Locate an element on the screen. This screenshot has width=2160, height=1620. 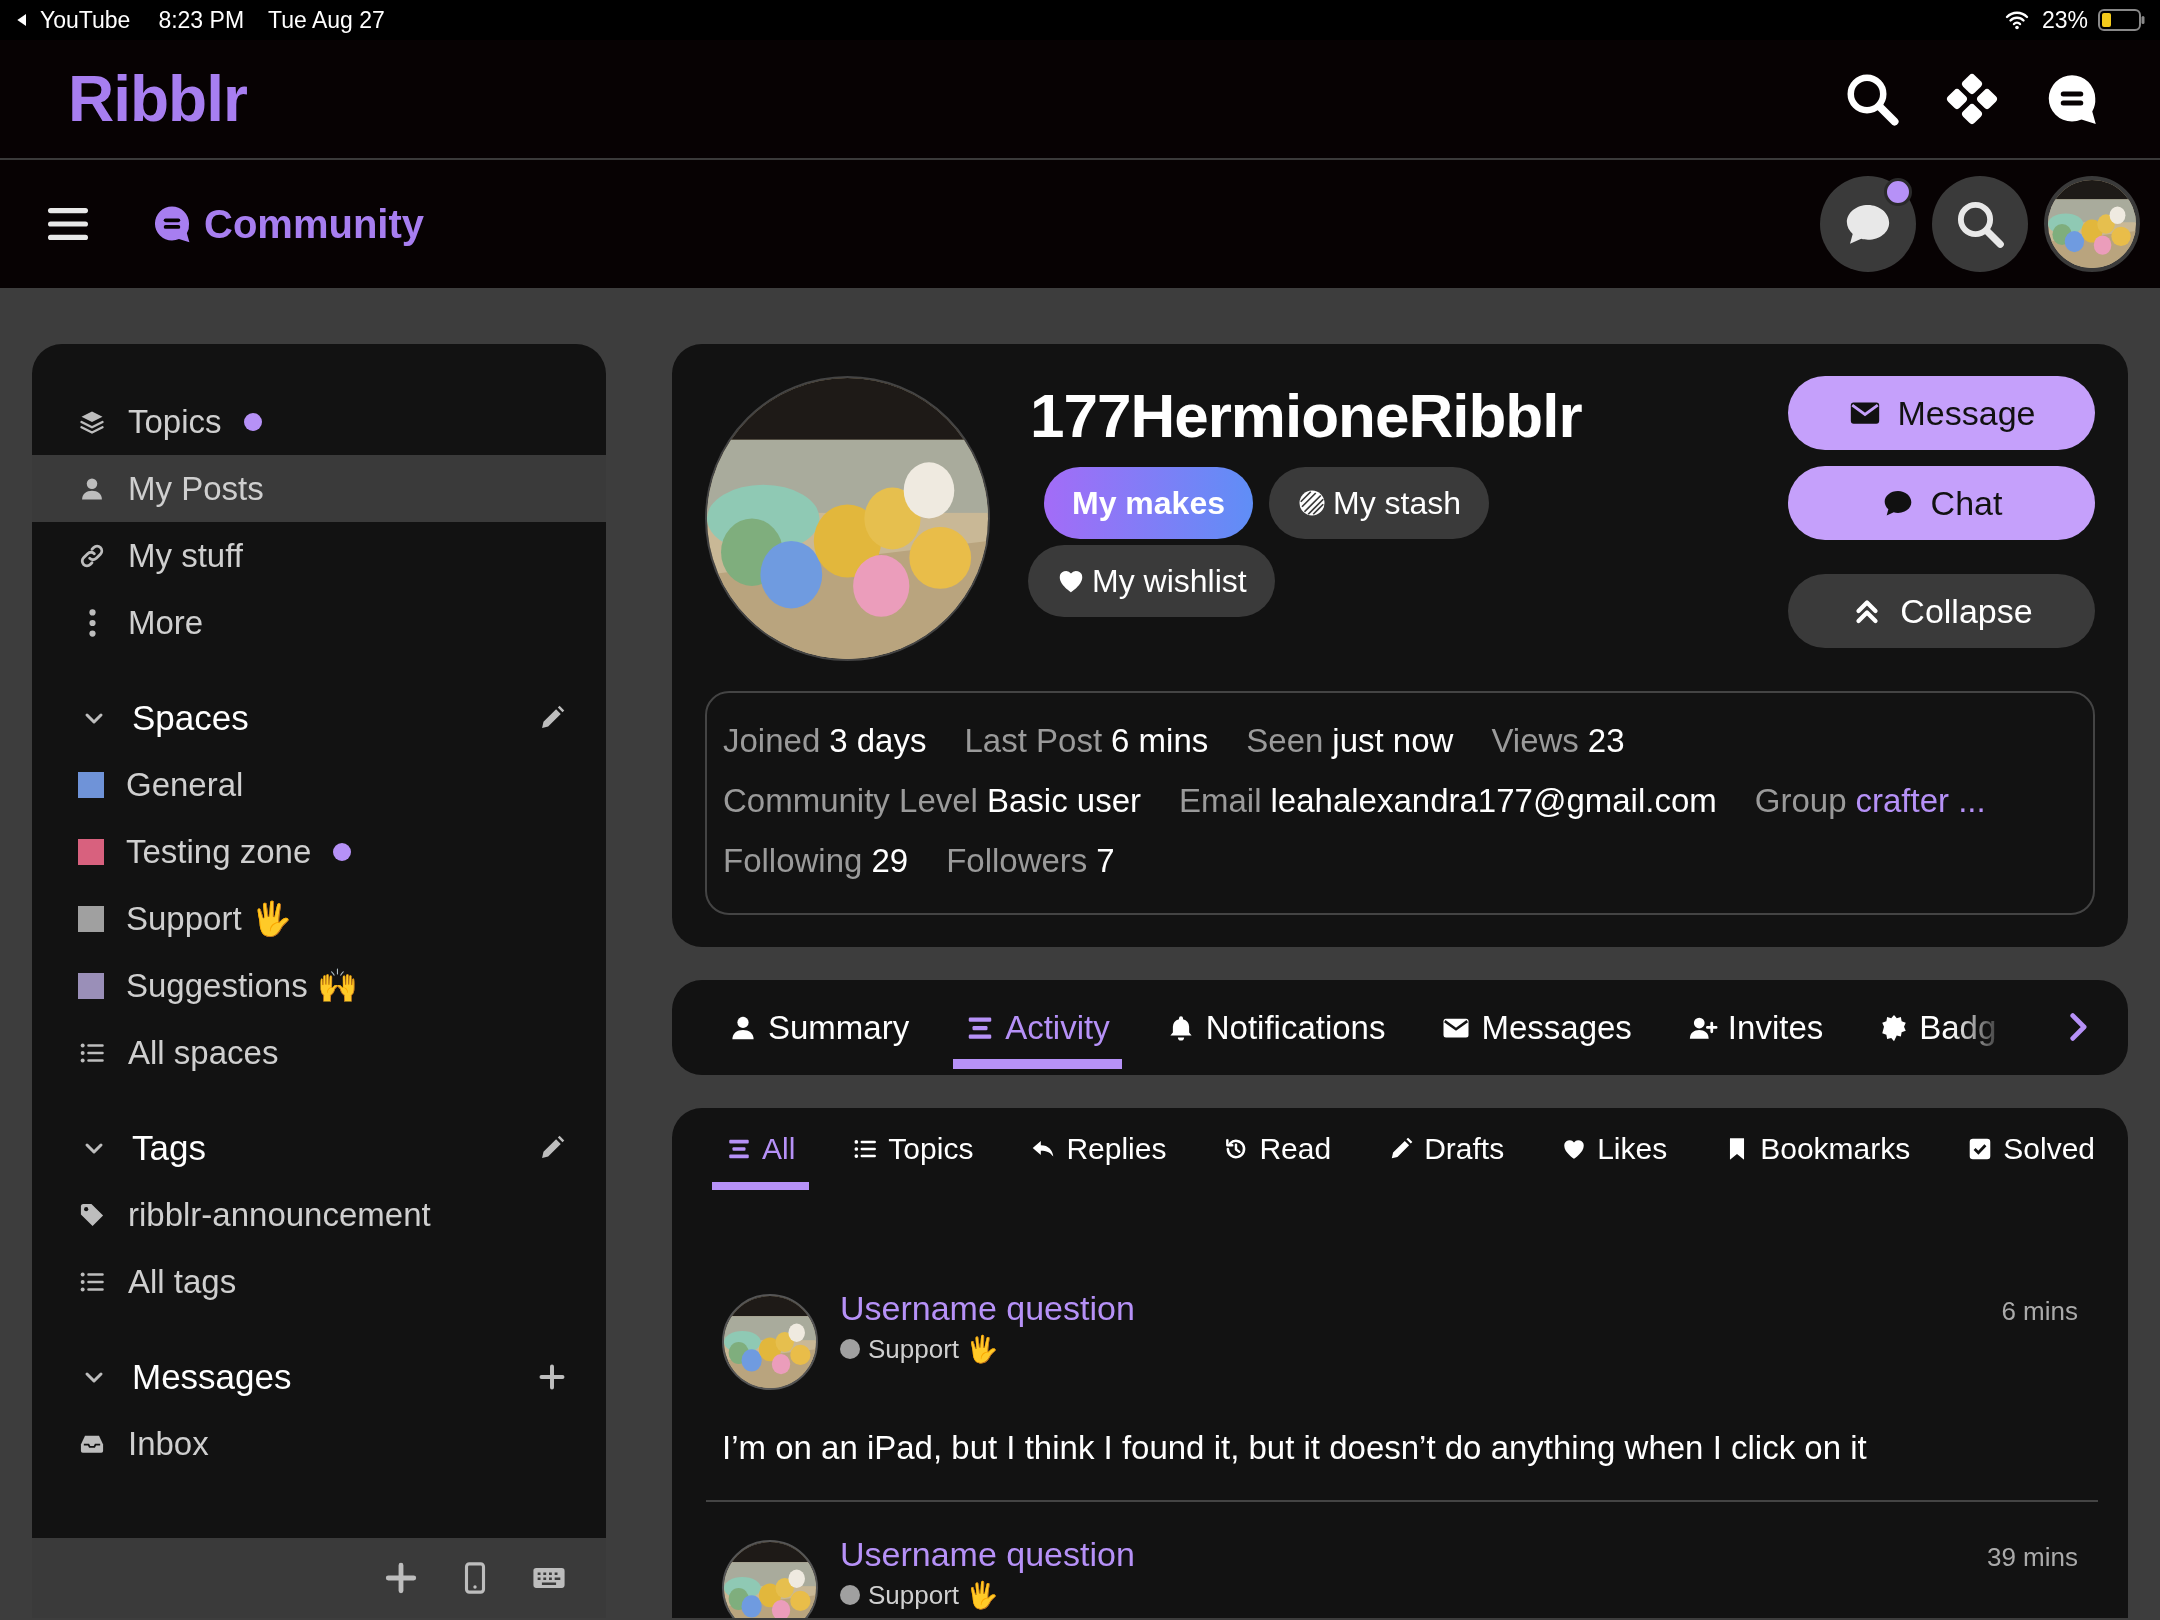
stat-value: just now is located at coordinates (1393, 741).